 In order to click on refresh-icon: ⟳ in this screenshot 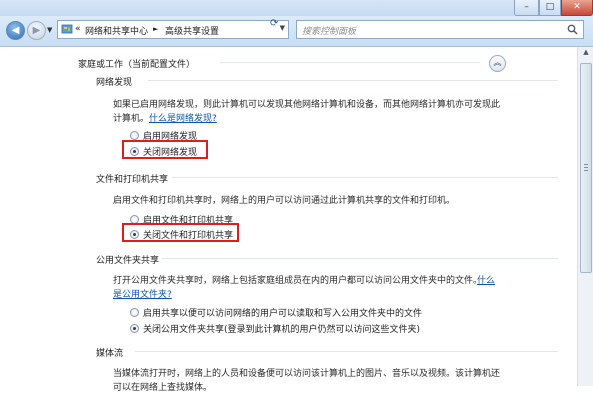, I will do `click(274, 23)`.